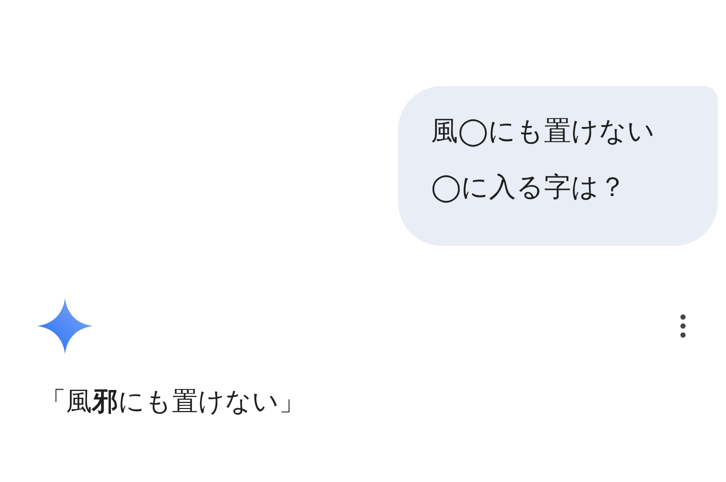 This screenshot has height=482, width=726. Describe the element at coordinates (529, 188) in the screenshot. I see `message-text: ◯に入る字は？` at that location.